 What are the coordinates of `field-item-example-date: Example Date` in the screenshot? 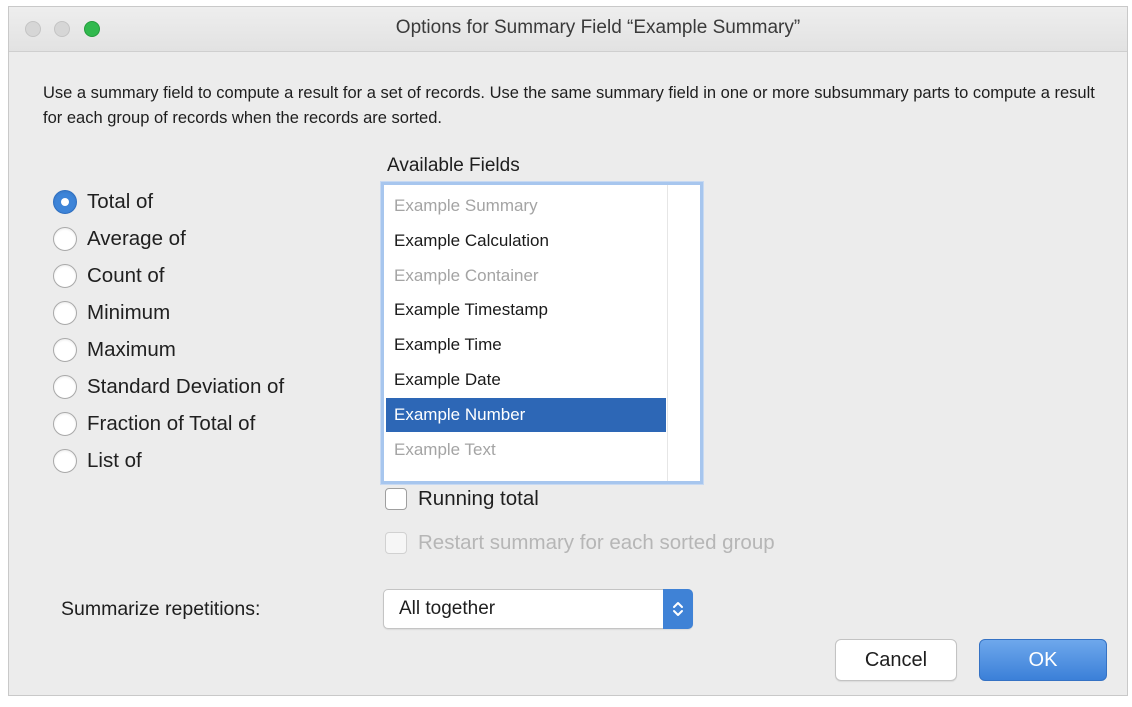 It's located at (526, 380).